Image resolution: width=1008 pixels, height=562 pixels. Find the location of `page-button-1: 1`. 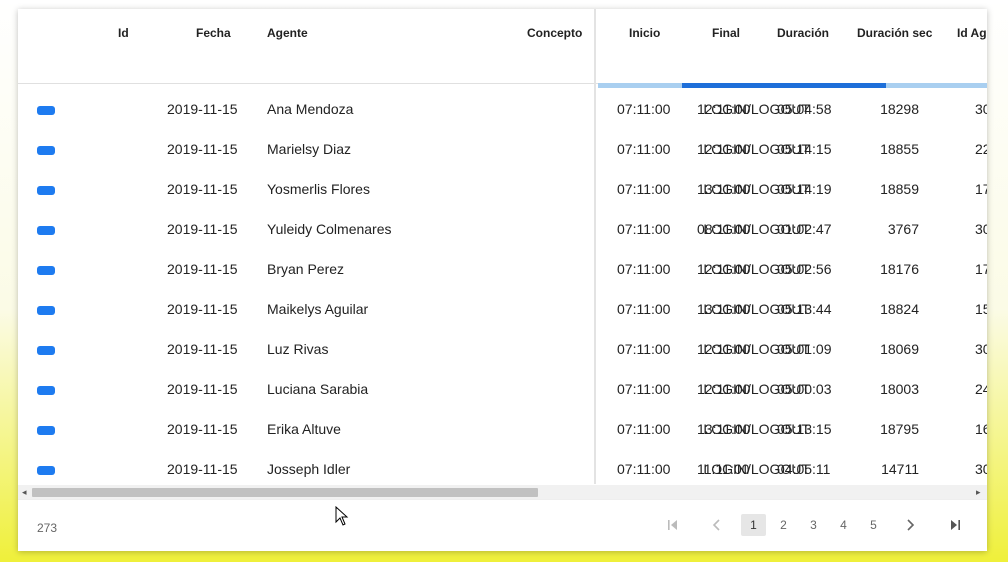

page-button-1: 1 is located at coordinates (753, 525).